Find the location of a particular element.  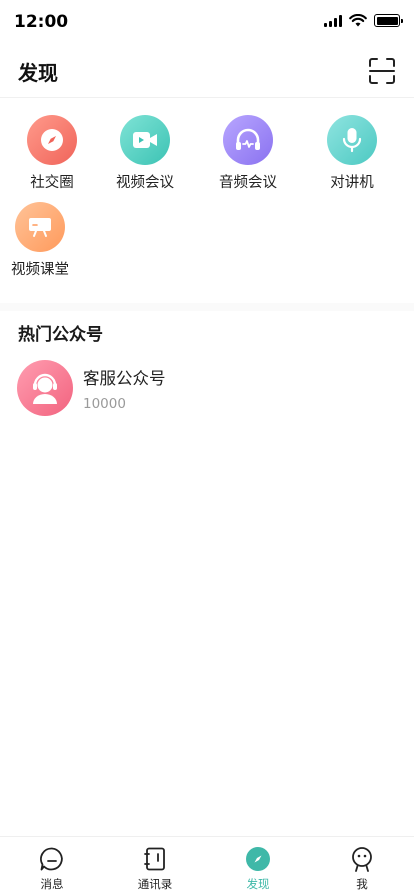

microphone-icon is located at coordinates (352, 140).